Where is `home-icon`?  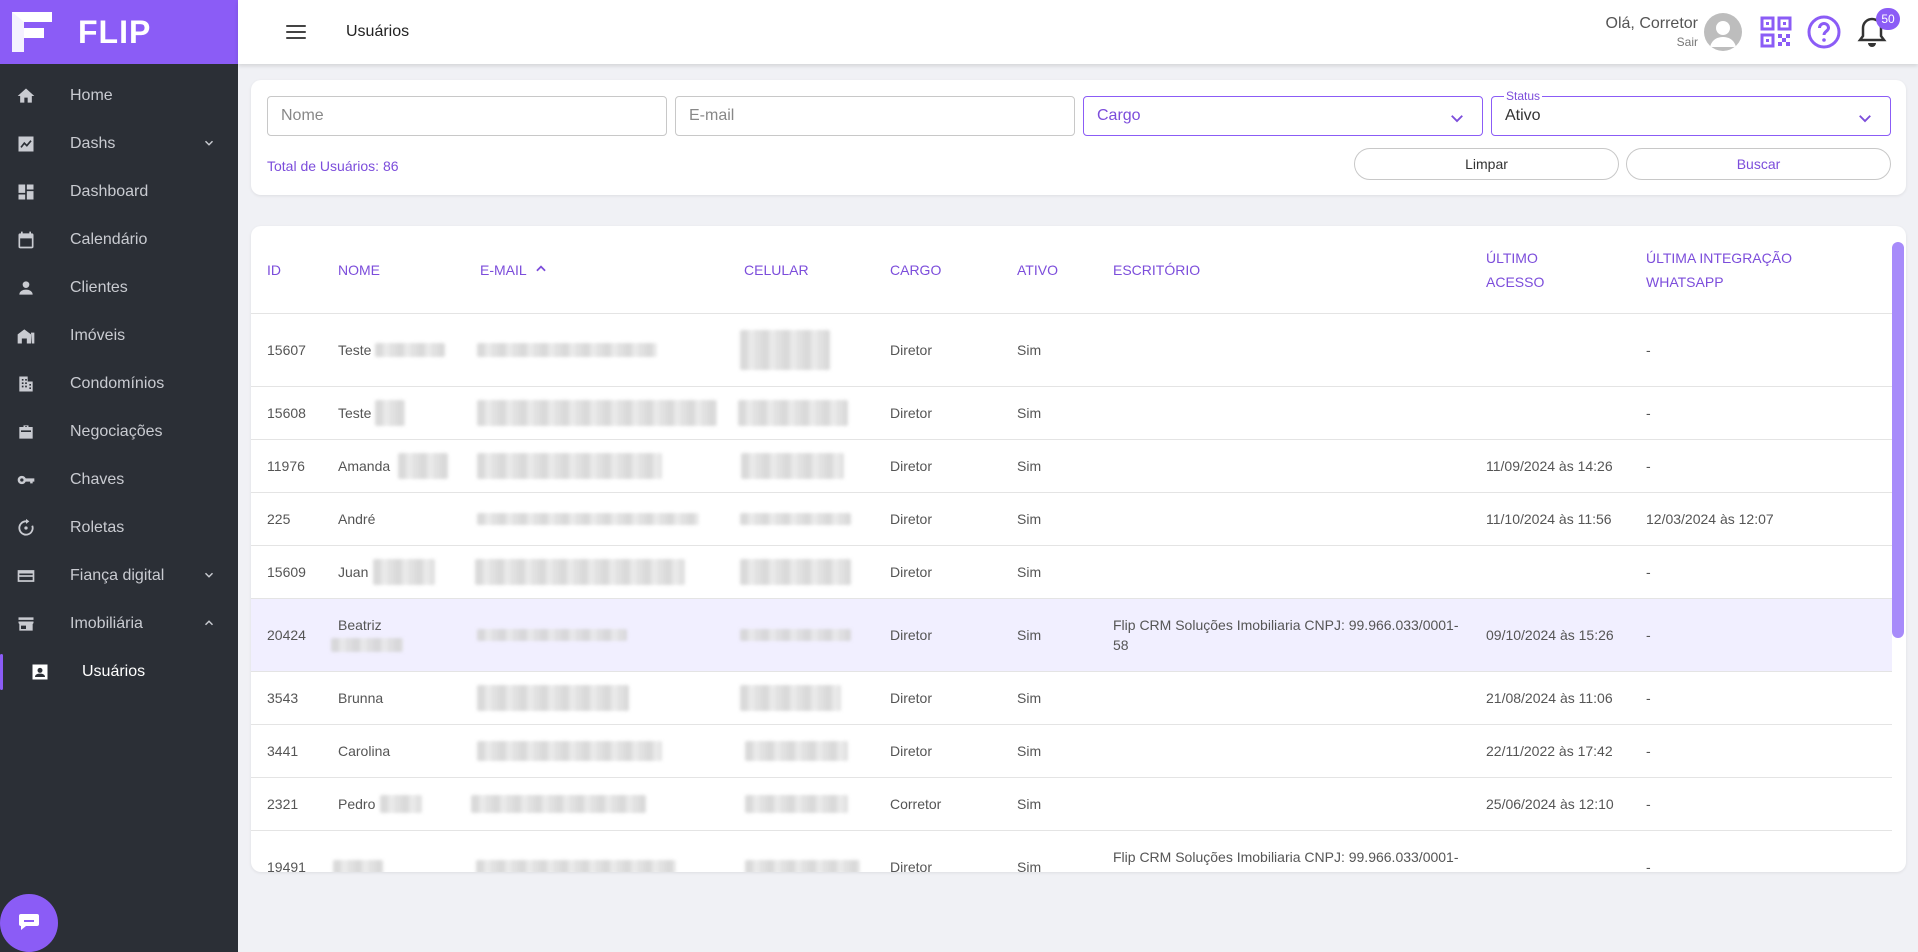
home-icon is located at coordinates (26, 96).